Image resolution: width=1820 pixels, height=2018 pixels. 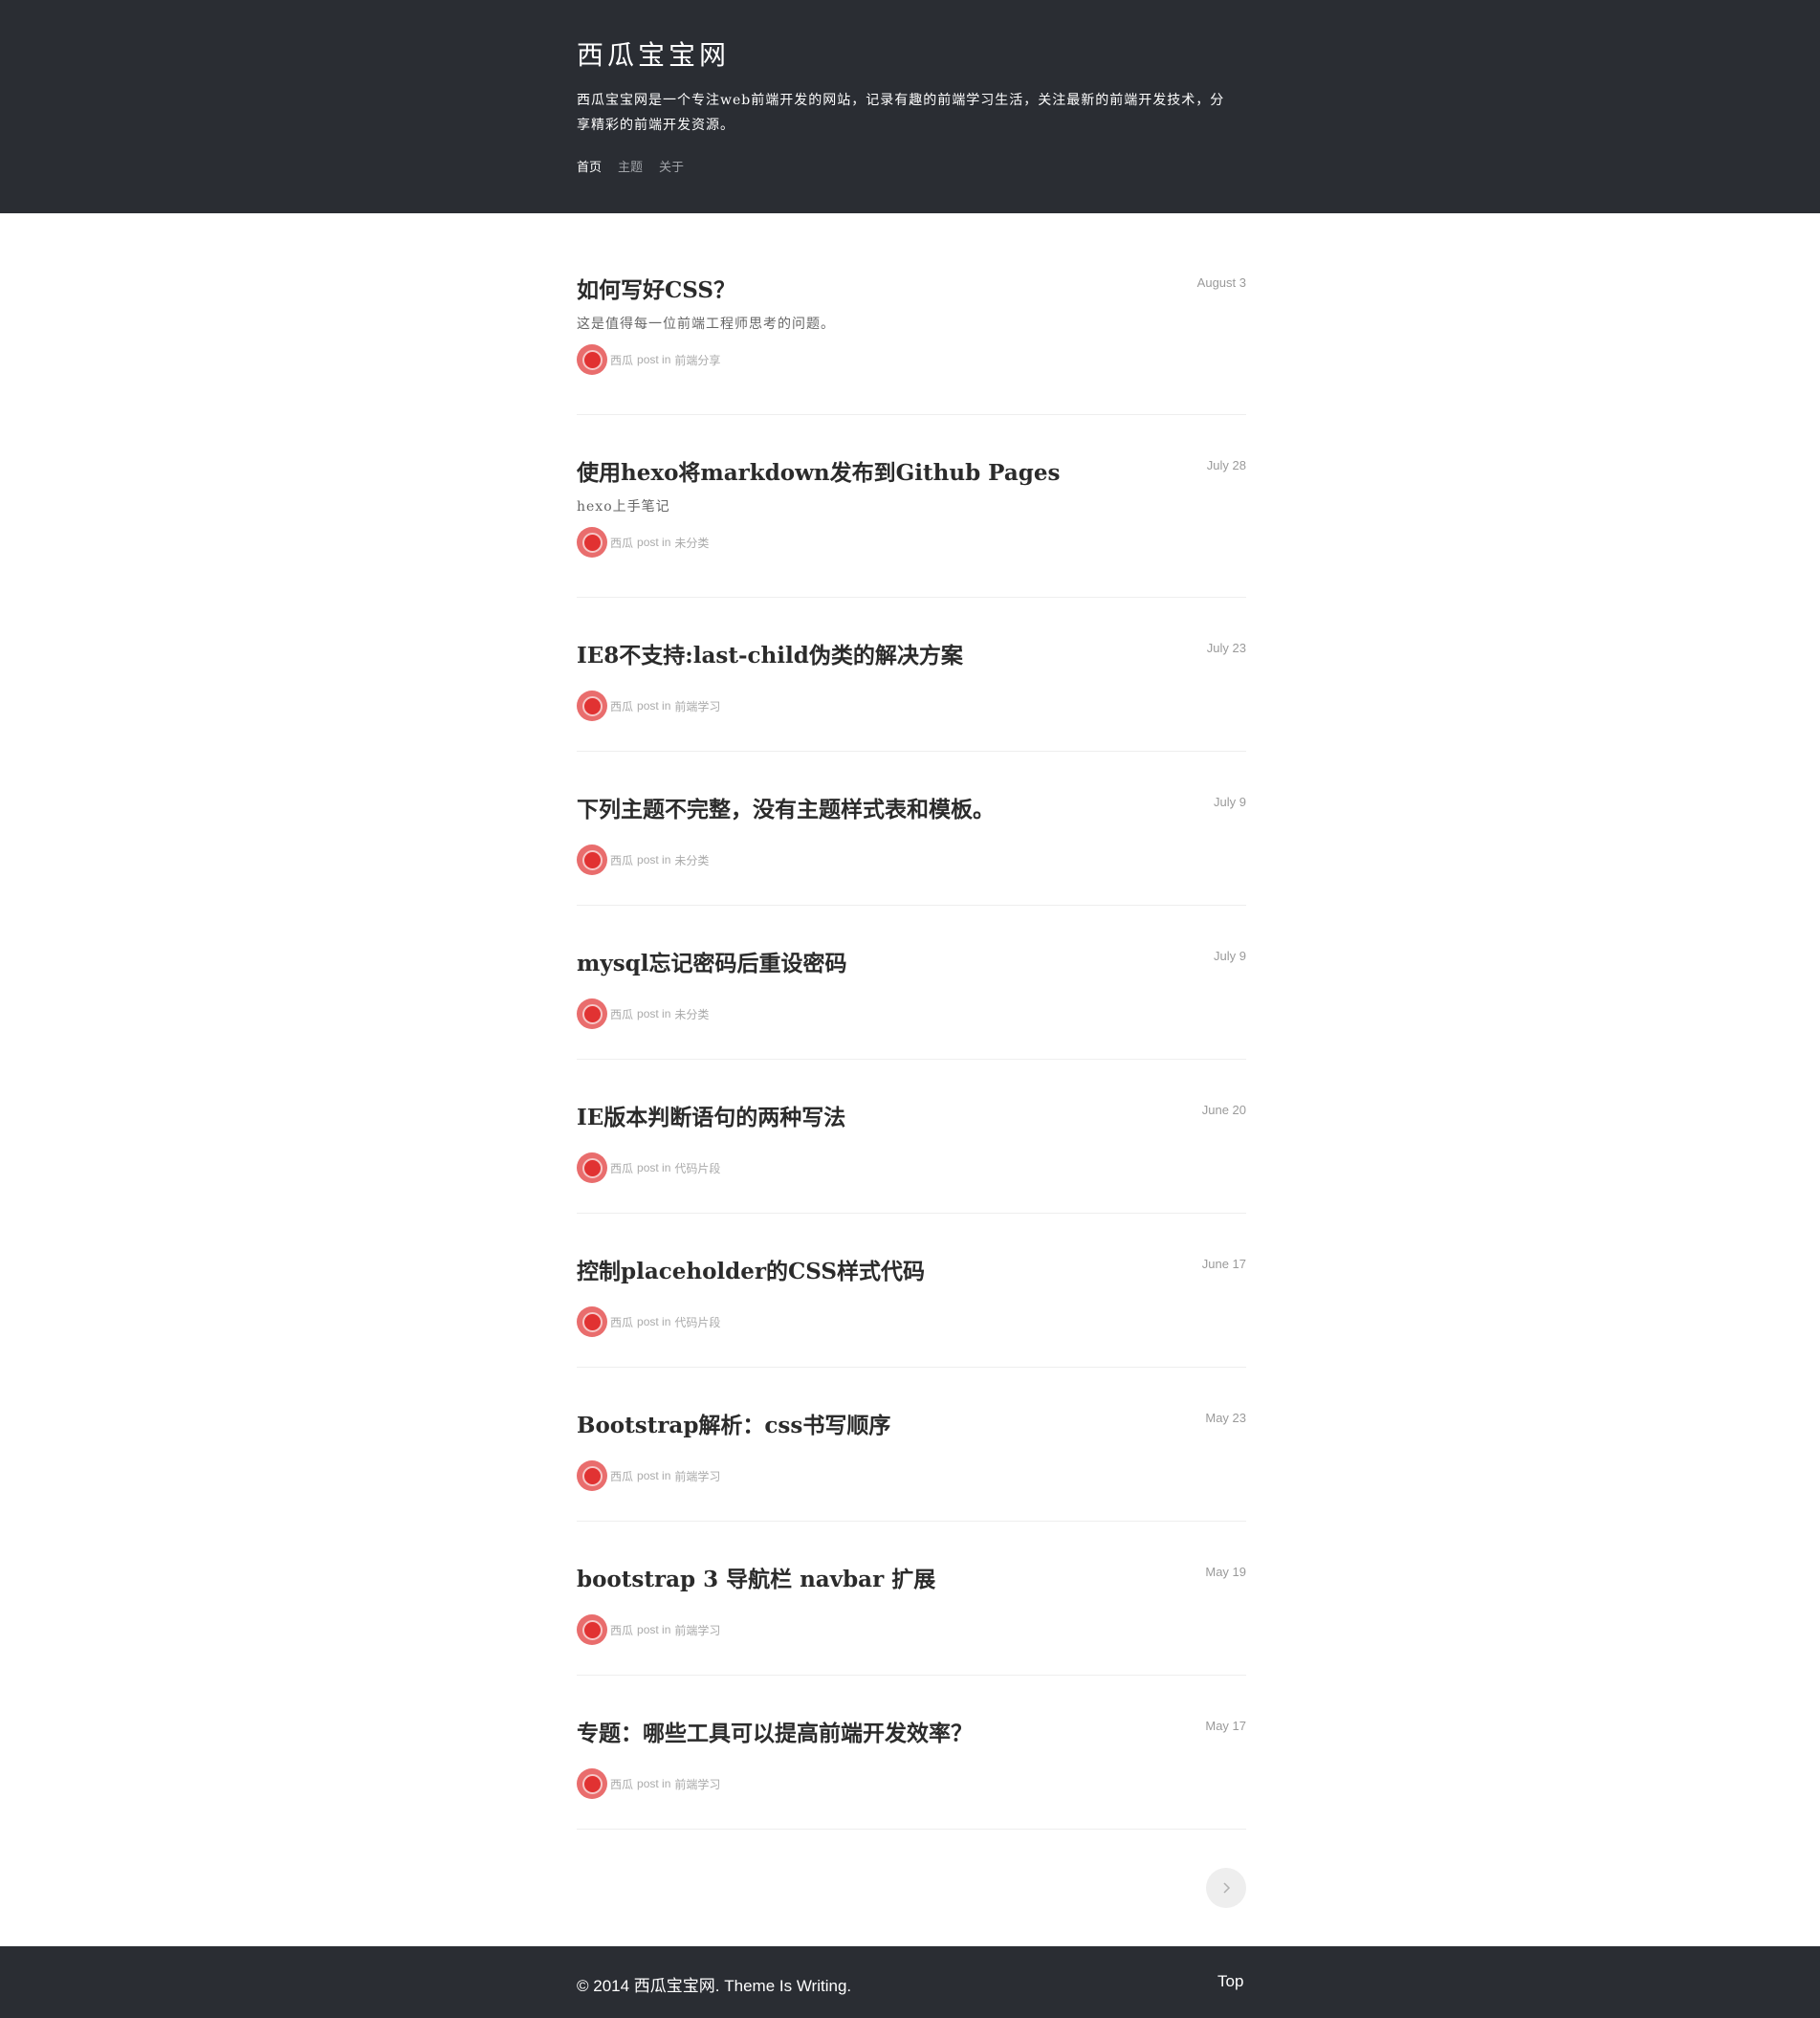 I want to click on nav-item-themes: 主题, so click(x=631, y=166).